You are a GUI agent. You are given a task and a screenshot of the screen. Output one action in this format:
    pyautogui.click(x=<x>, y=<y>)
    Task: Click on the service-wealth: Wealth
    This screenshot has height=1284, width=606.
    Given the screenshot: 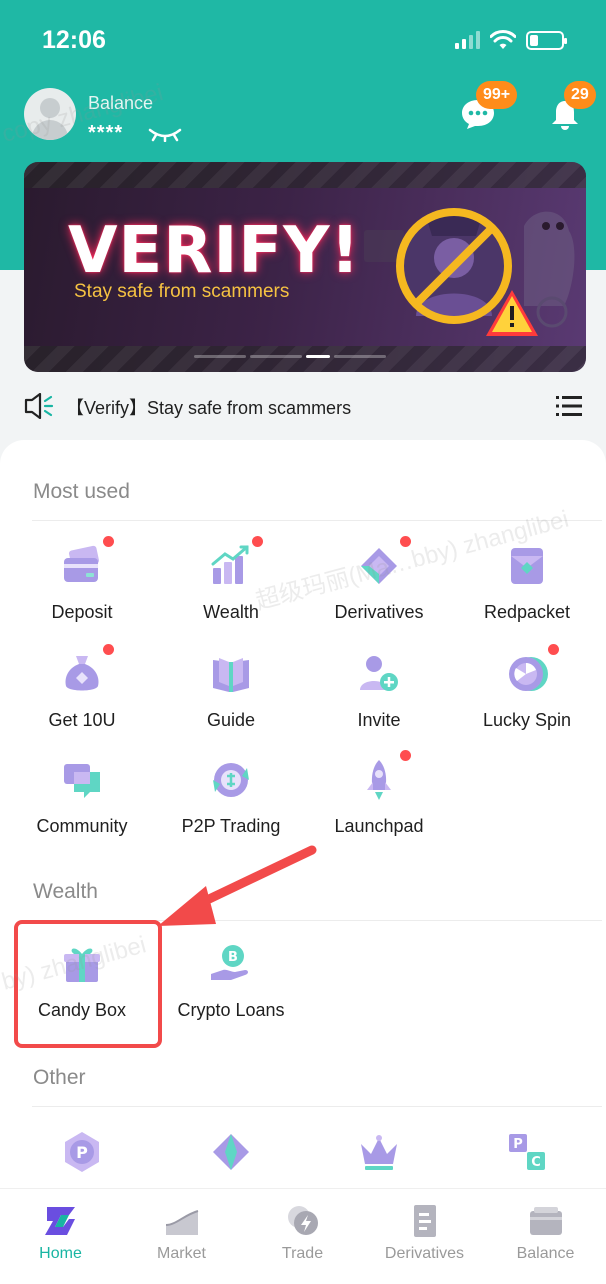 What is the action you would take?
    pyautogui.click(x=231, y=579)
    